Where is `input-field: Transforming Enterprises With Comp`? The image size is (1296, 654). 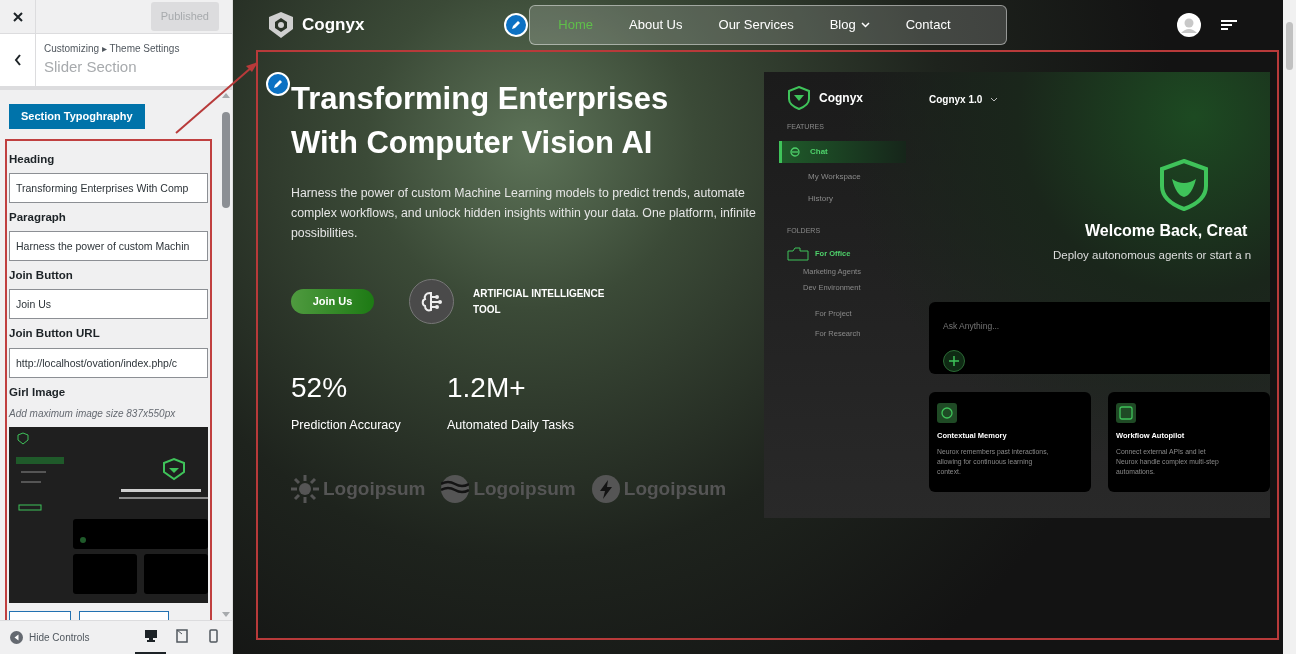
input-field: Transforming Enterprises With Comp is located at coordinates (108, 187).